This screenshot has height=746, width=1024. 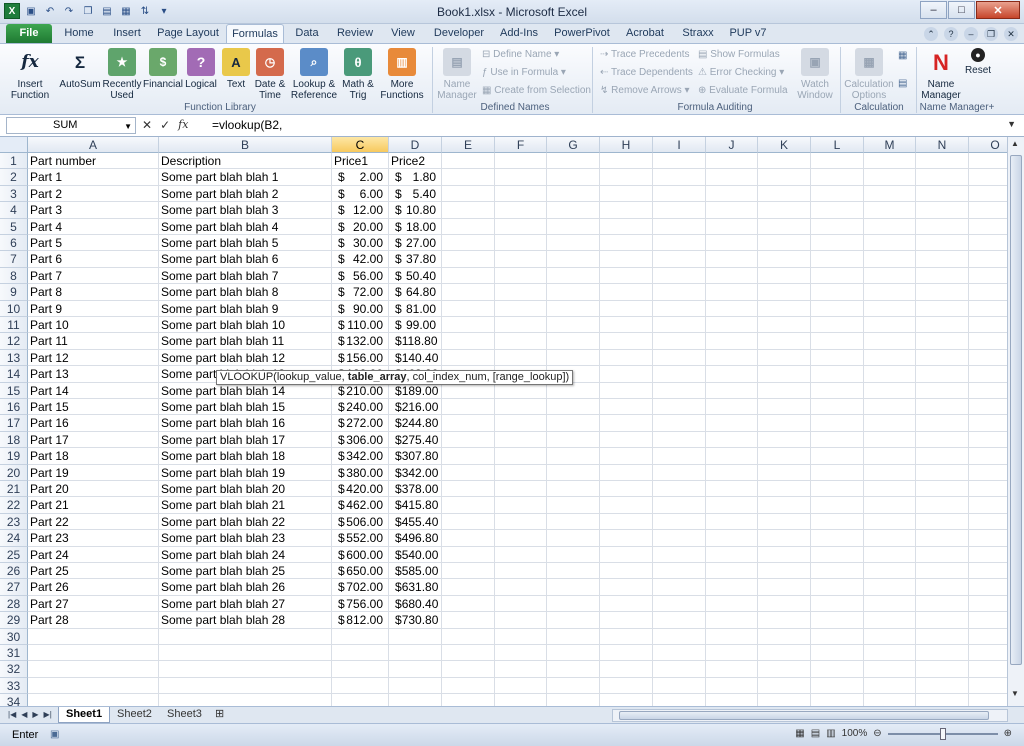 I want to click on cell-description: Some part blah blah 12, so click(x=245, y=358).